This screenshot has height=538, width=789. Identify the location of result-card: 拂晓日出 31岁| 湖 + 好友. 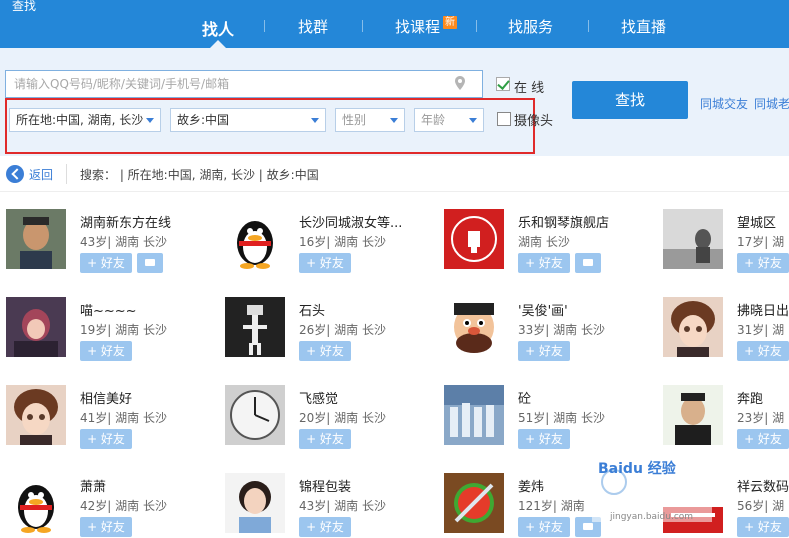
(726, 341).